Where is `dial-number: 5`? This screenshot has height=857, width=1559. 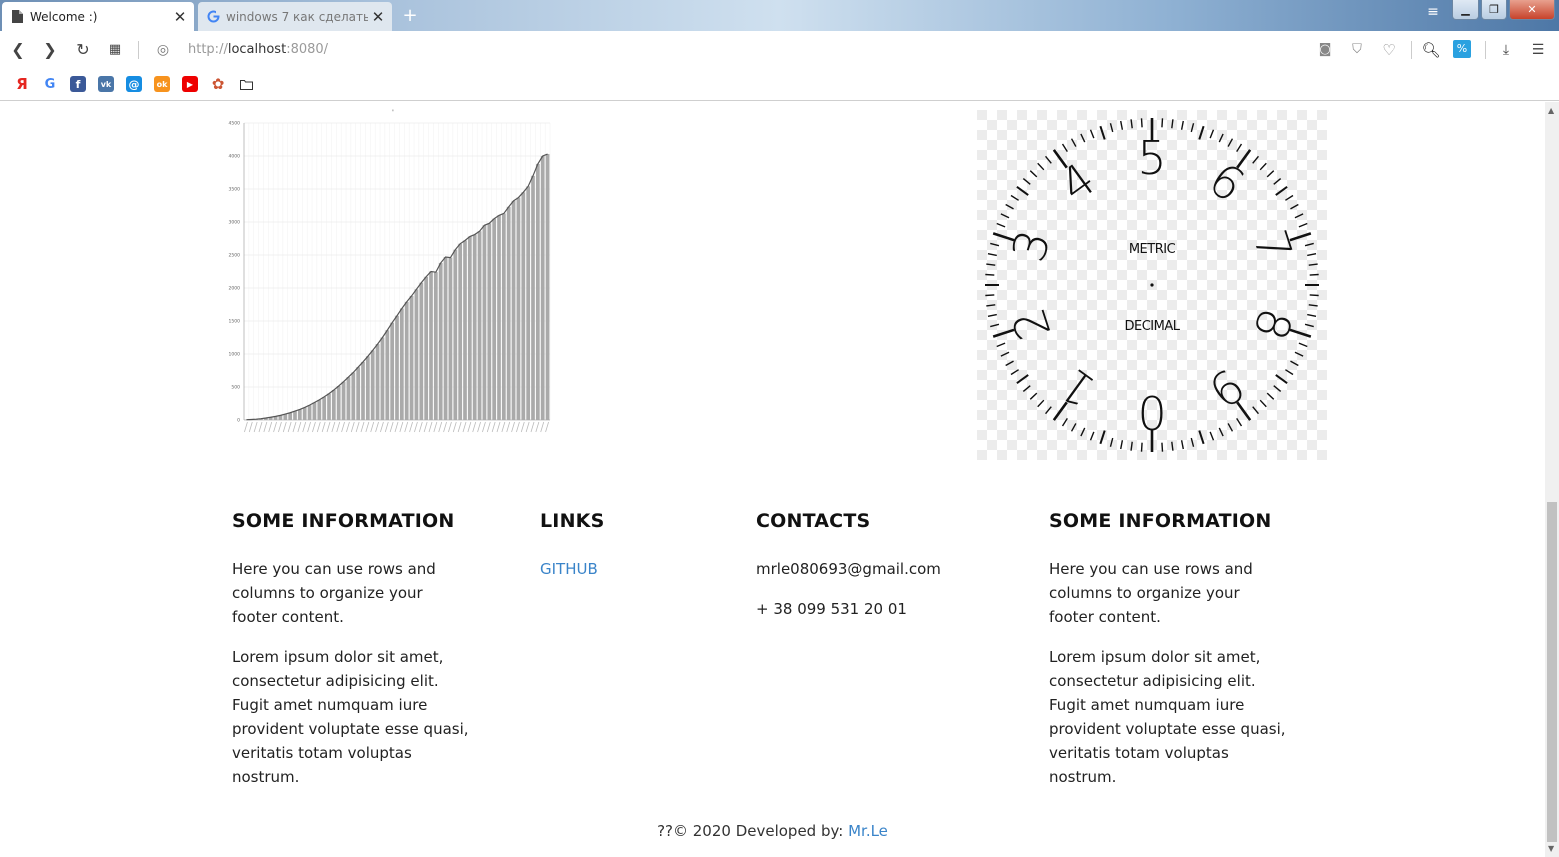 dial-number: 5 is located at coordinates (1151, 158).